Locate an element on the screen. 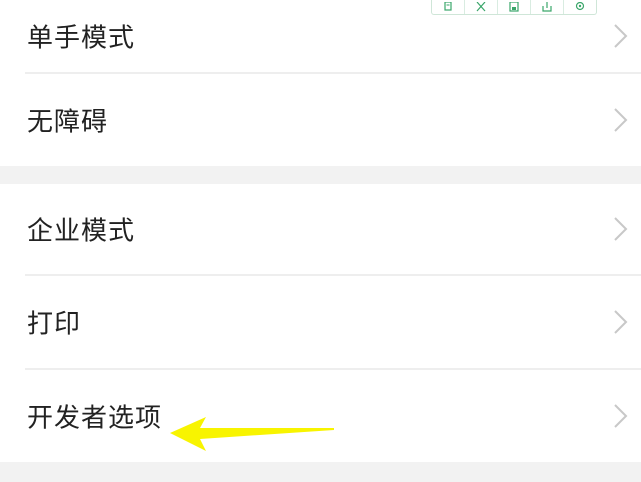  save-icon is located at coordinates (514, 7).